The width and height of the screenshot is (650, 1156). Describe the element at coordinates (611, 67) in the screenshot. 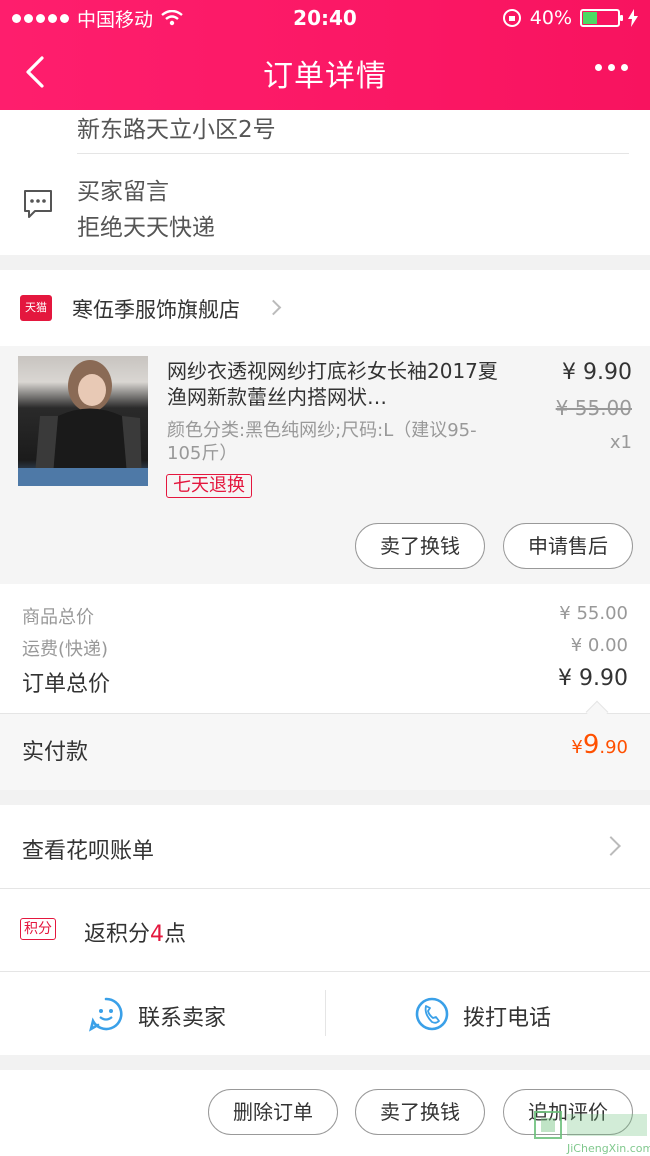

I see `more-button` at that location.